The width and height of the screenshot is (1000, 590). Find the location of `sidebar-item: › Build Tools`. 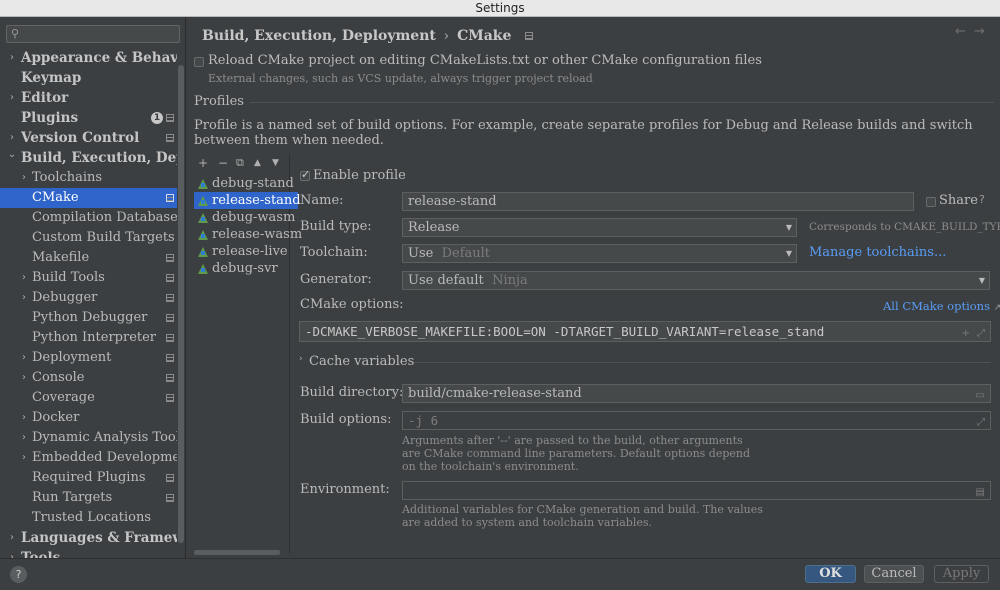

sidebar-item: › Build Tools is located at coordinates (88, 278).